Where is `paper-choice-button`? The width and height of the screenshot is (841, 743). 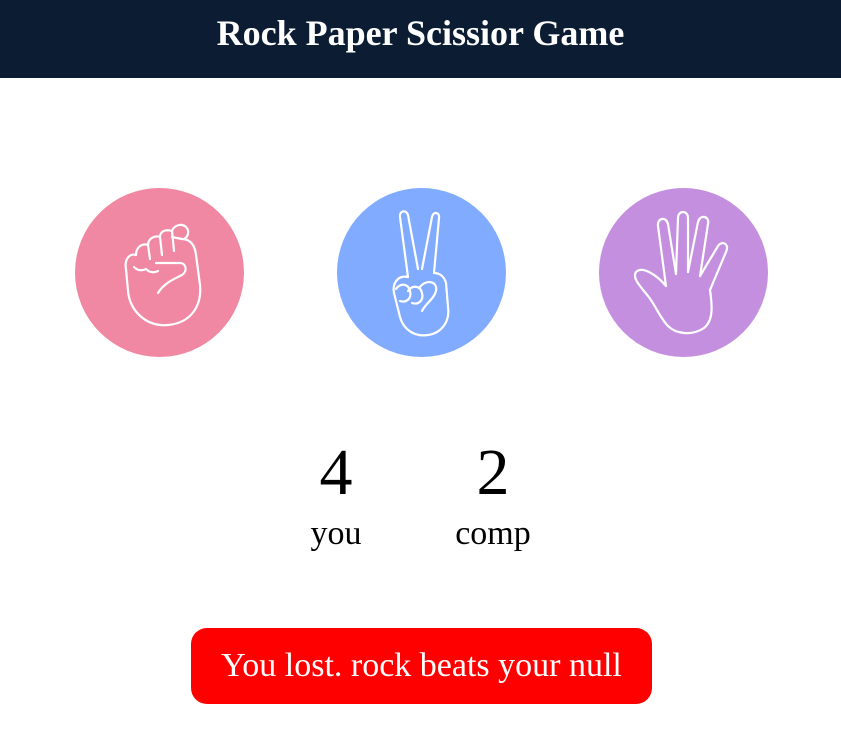 paper-choice-button is located at coordinates (683, 272).